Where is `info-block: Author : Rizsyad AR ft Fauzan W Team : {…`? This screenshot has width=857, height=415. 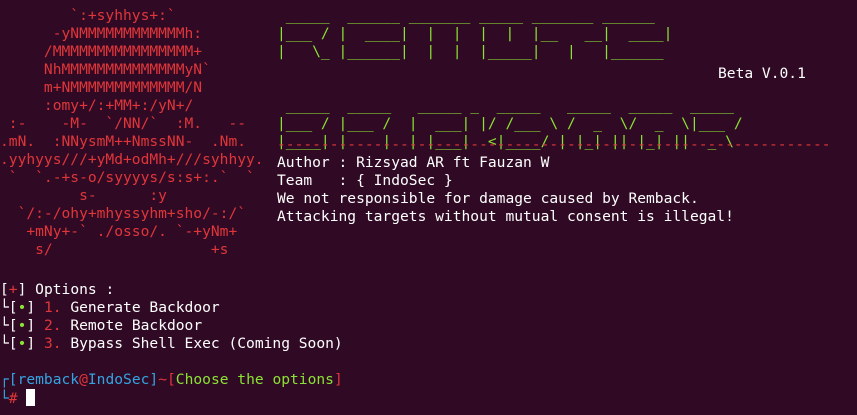 info-block: Author : Rizsyad AR ft Fauzan W Team : {… is located at coordinates (505, 190).